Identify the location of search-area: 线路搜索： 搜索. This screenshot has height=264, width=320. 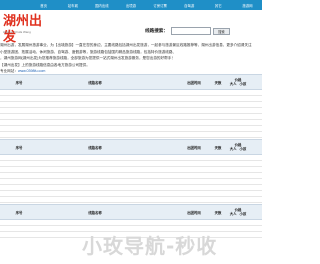
(187, 31).